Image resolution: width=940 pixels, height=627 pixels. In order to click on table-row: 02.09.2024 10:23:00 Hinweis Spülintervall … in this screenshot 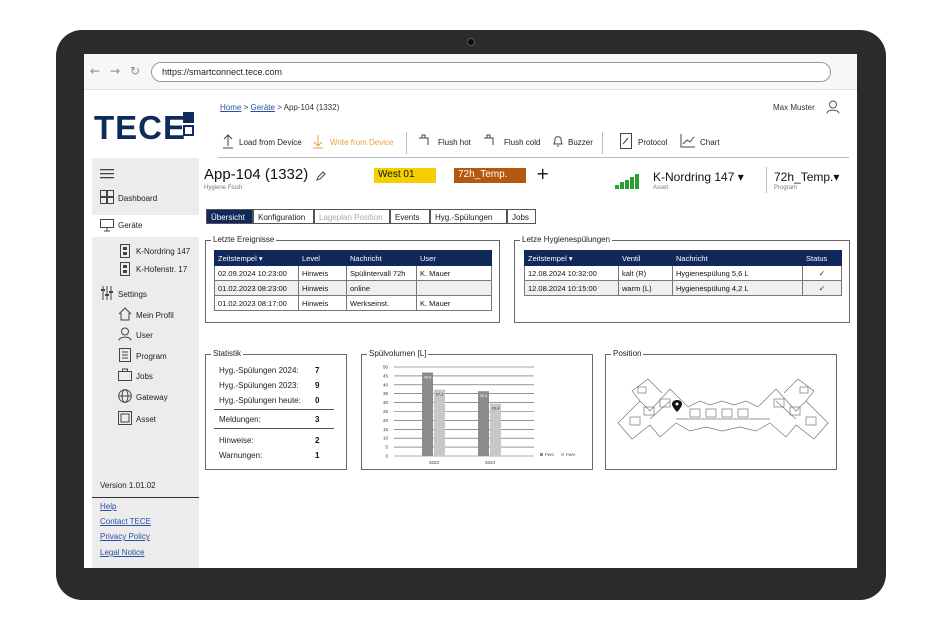, I will do `click(353, 273)`.